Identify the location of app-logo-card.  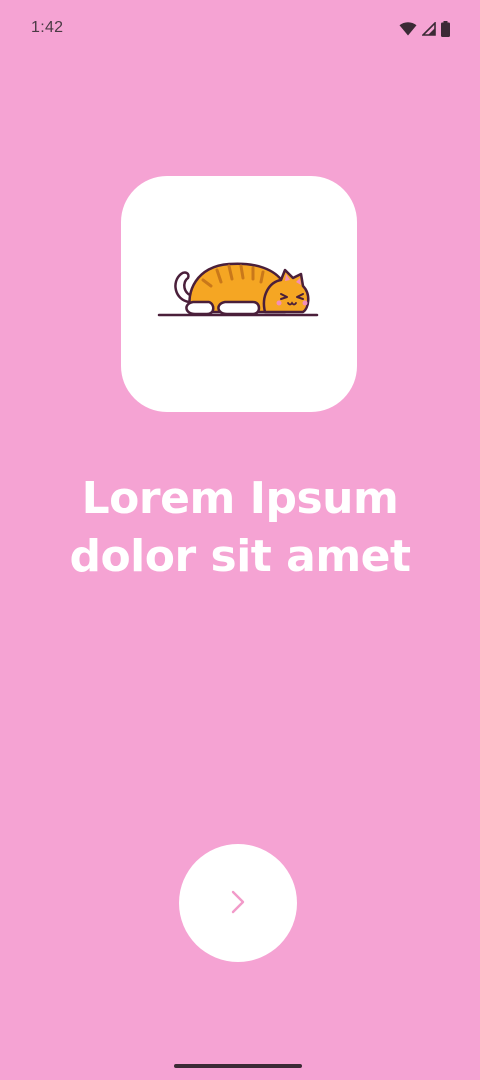
(239, 294).